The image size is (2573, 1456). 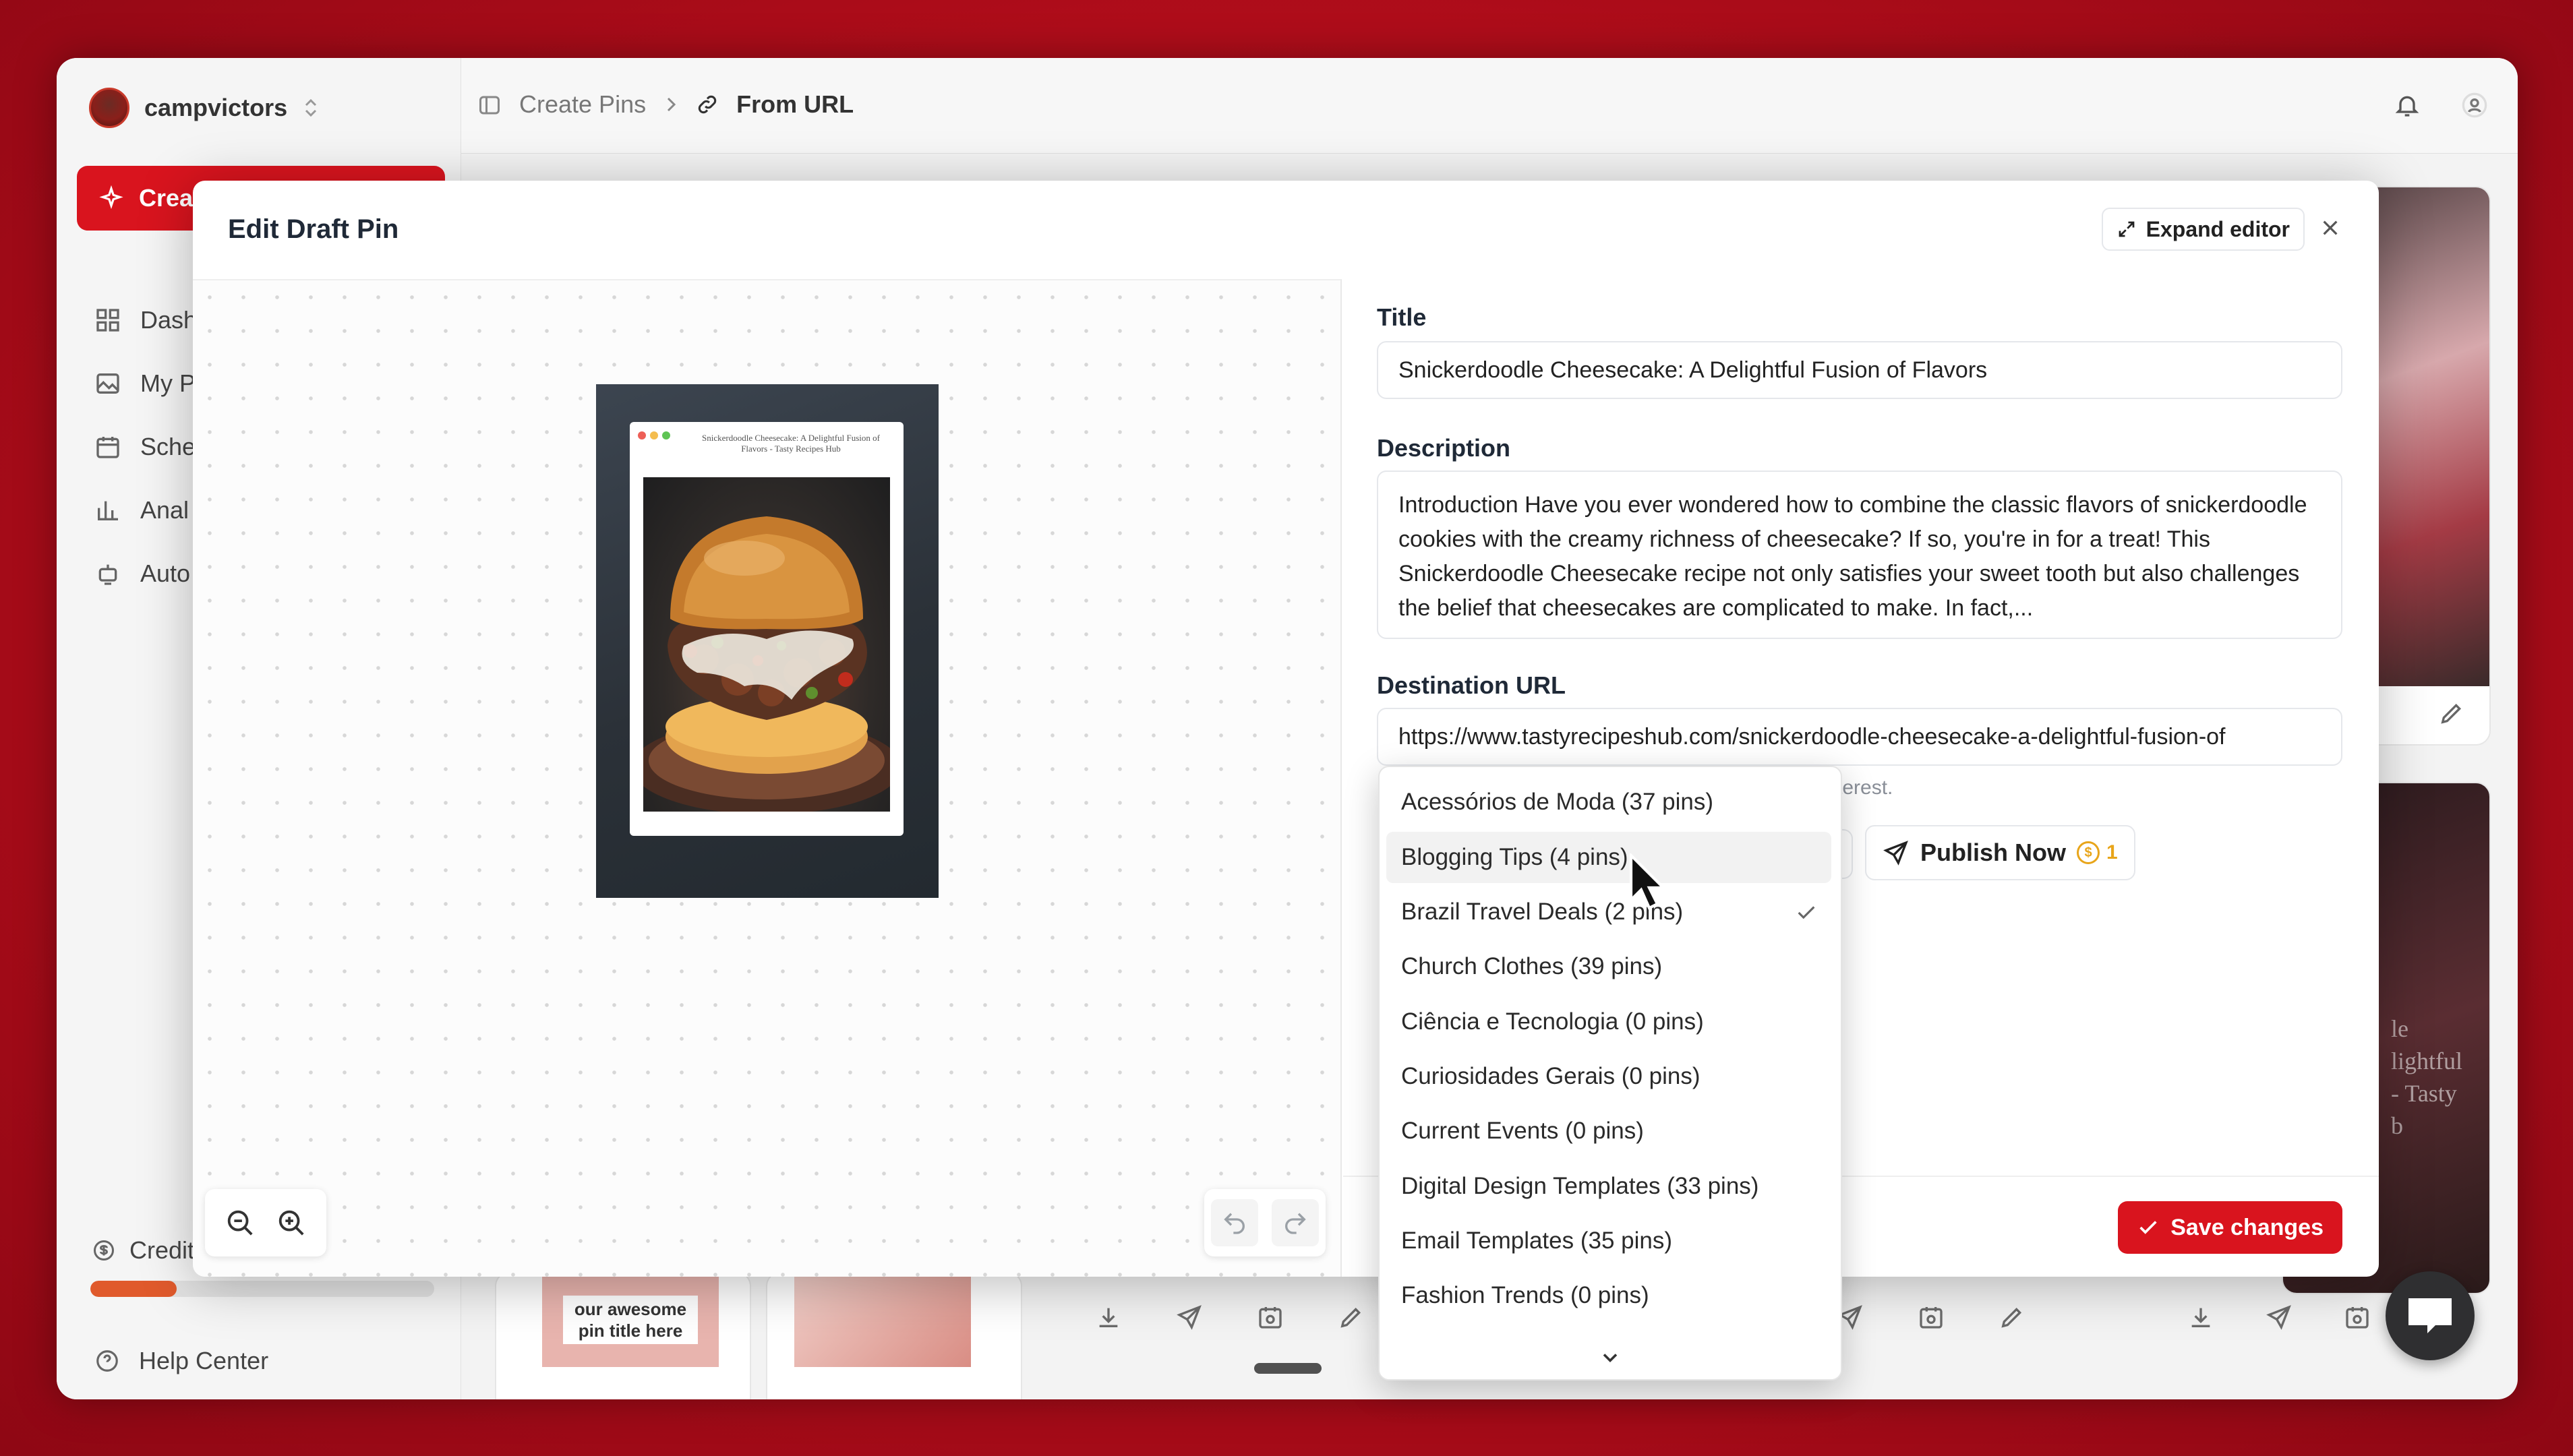 I want to click on breadcrumb: Create Pins From URL, so click(x=686, y=104).